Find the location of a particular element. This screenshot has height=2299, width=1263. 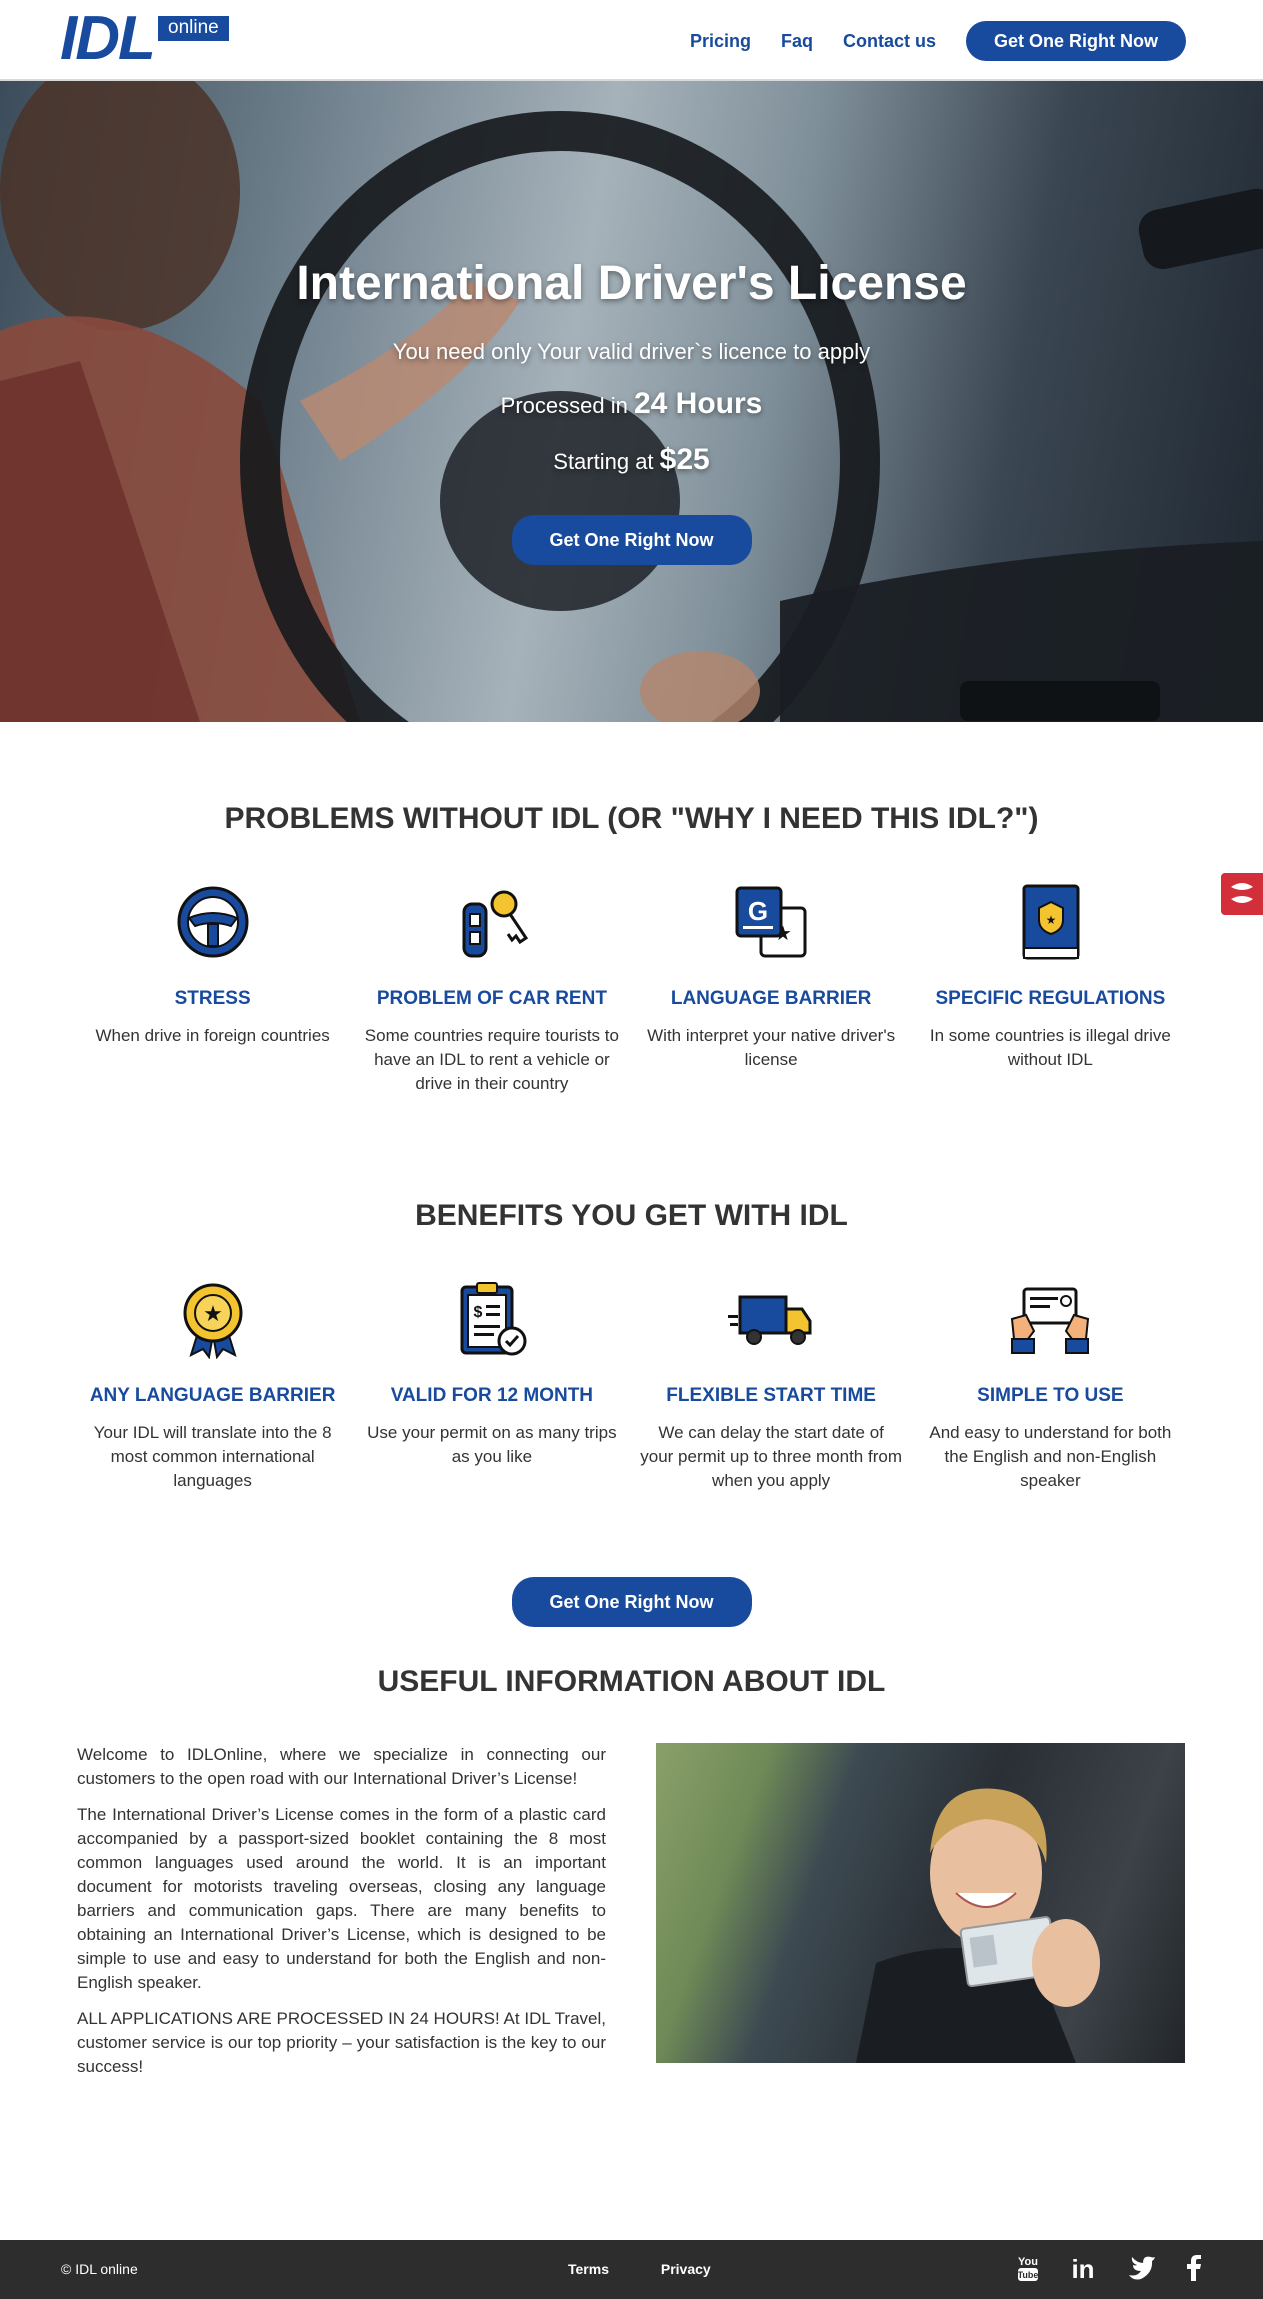

hands-card-icon is located at coordinates (1050, 1320).